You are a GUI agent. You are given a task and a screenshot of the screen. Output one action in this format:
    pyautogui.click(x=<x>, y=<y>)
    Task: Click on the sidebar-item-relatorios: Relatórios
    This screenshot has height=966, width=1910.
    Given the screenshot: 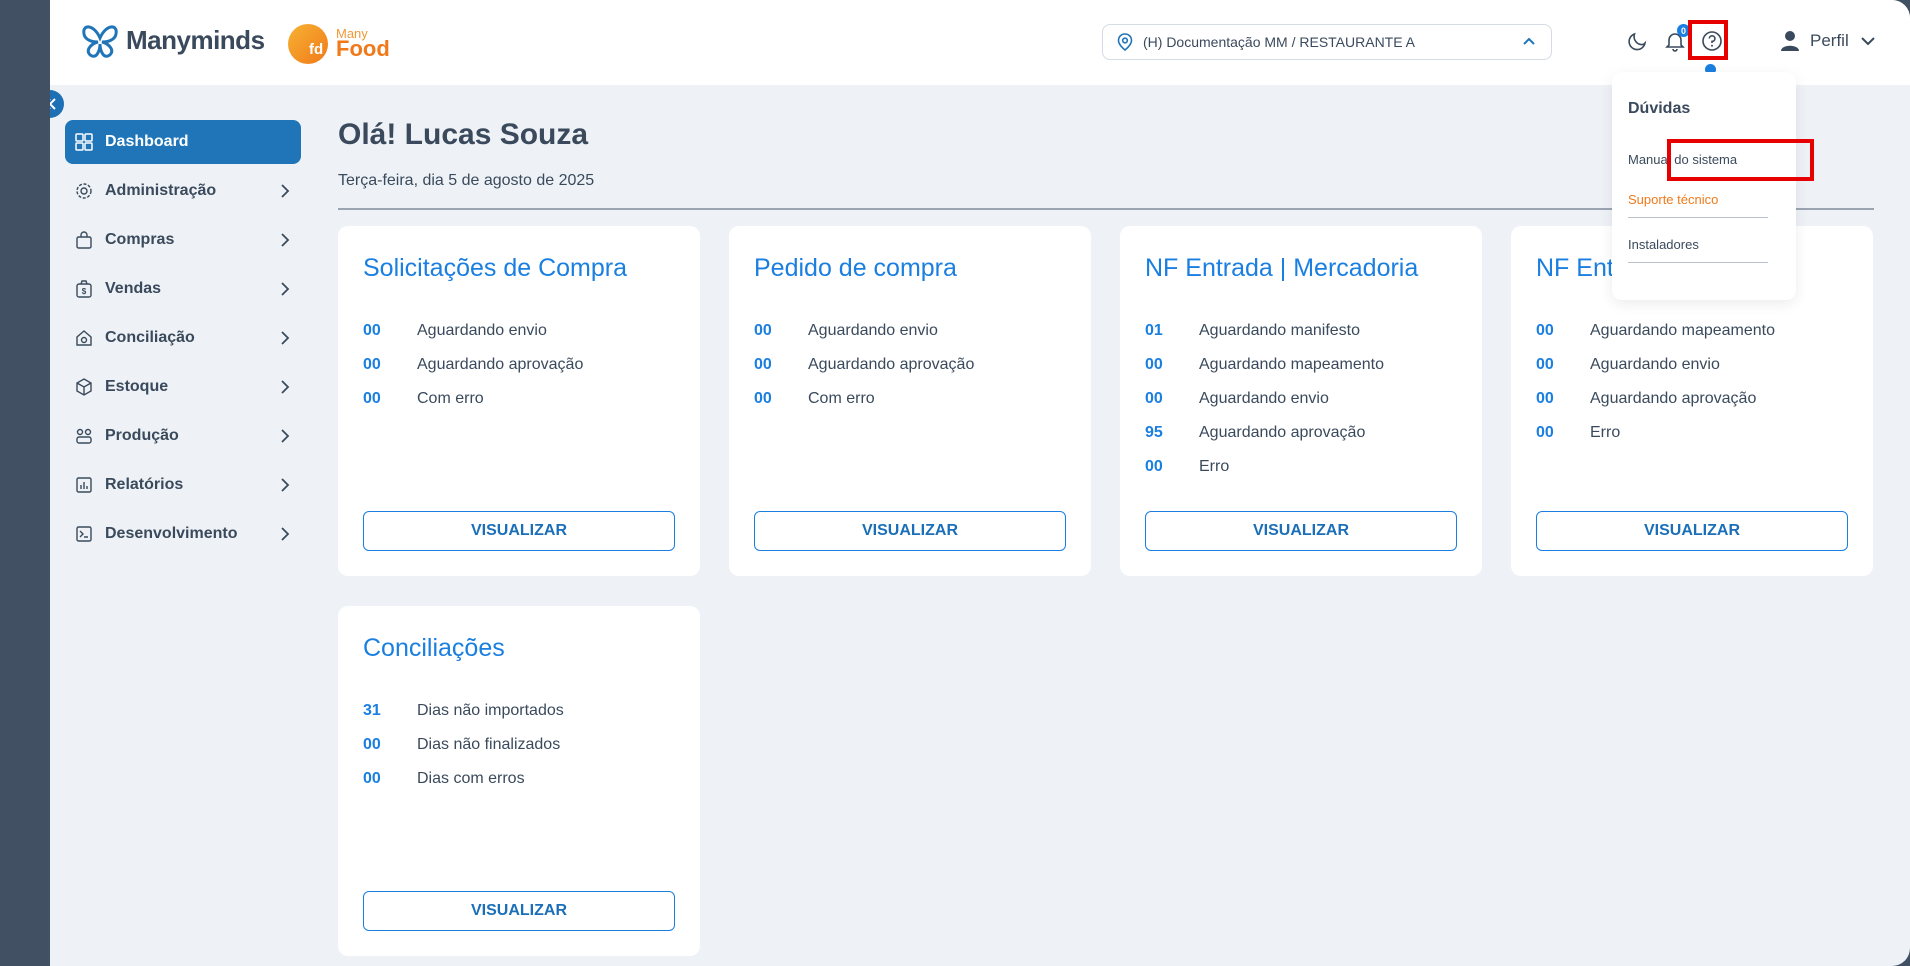 What is the action you would take?
    pyautogui.click(x=183, y=485)
    